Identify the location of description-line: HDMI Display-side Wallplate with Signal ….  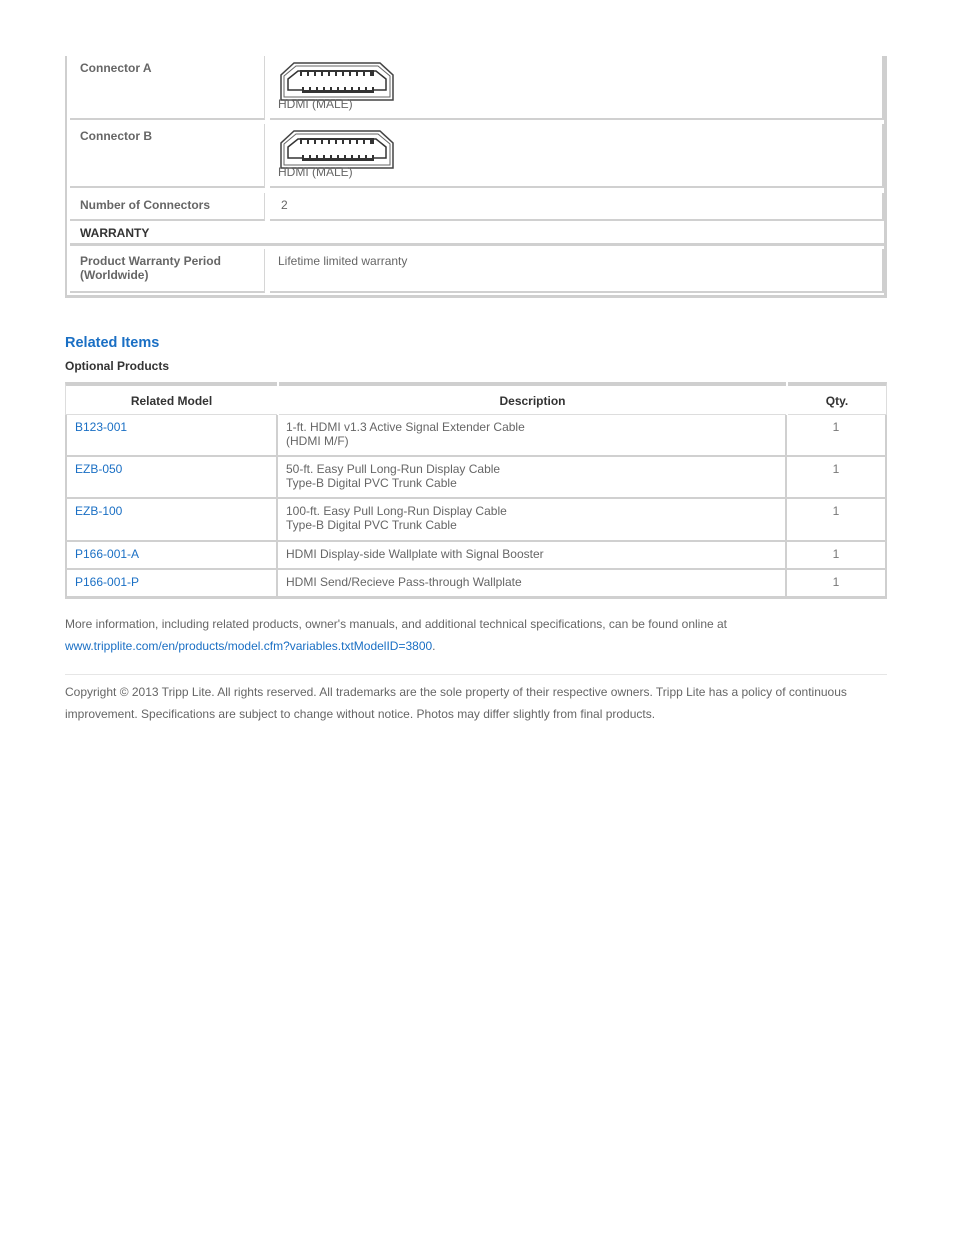
(415, 554).